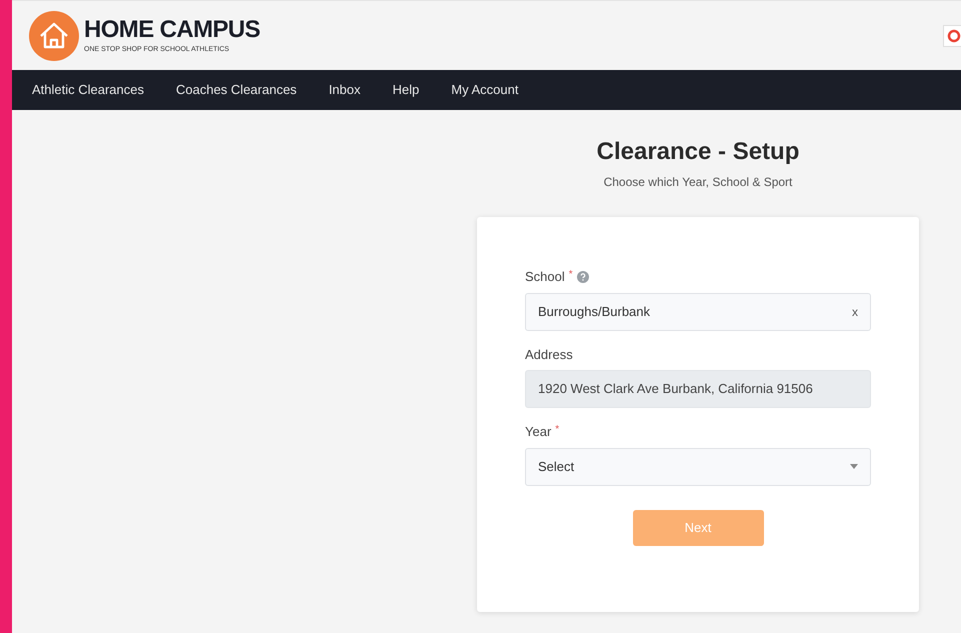 The image size is (961, 633). I want to click on help-icon, so click(582, 276).